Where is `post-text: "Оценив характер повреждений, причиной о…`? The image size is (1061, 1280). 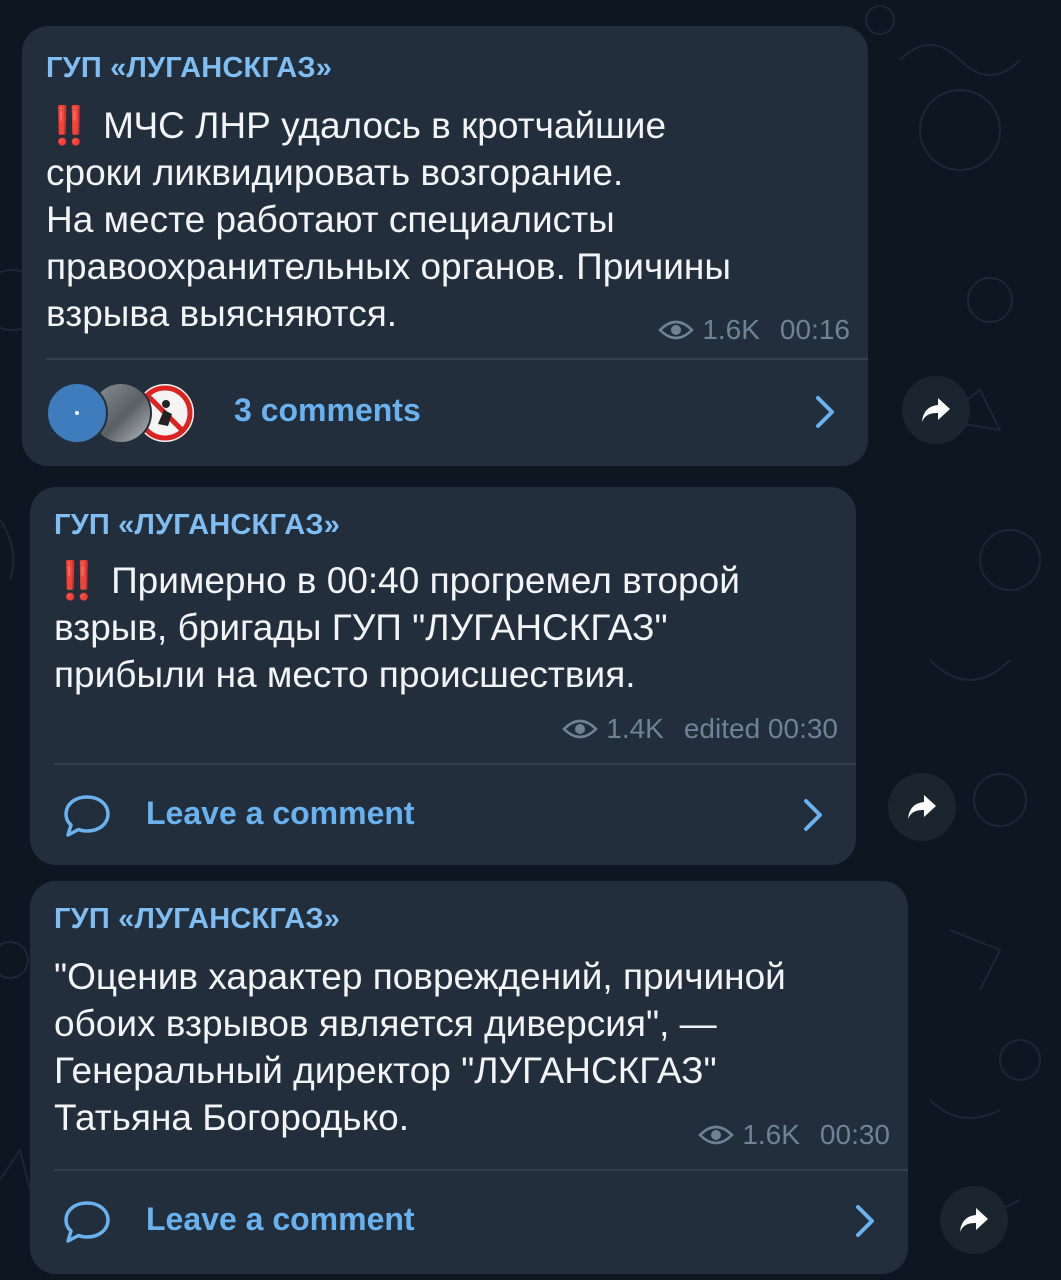
post-text: "Оценив характер повреждений, причиной о… is located at coordinates (420, 1047).